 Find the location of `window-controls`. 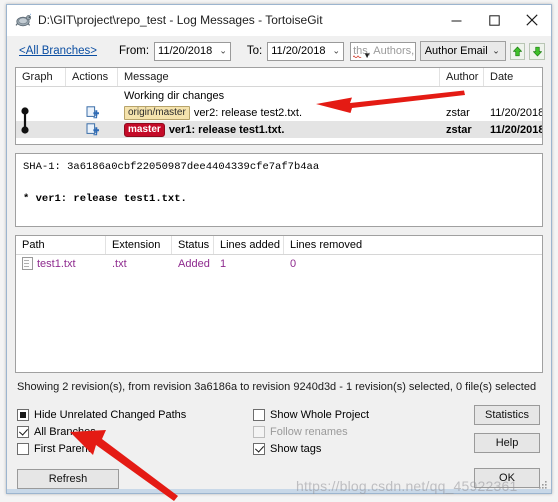

window-controls is located at coordinates (494, 20).